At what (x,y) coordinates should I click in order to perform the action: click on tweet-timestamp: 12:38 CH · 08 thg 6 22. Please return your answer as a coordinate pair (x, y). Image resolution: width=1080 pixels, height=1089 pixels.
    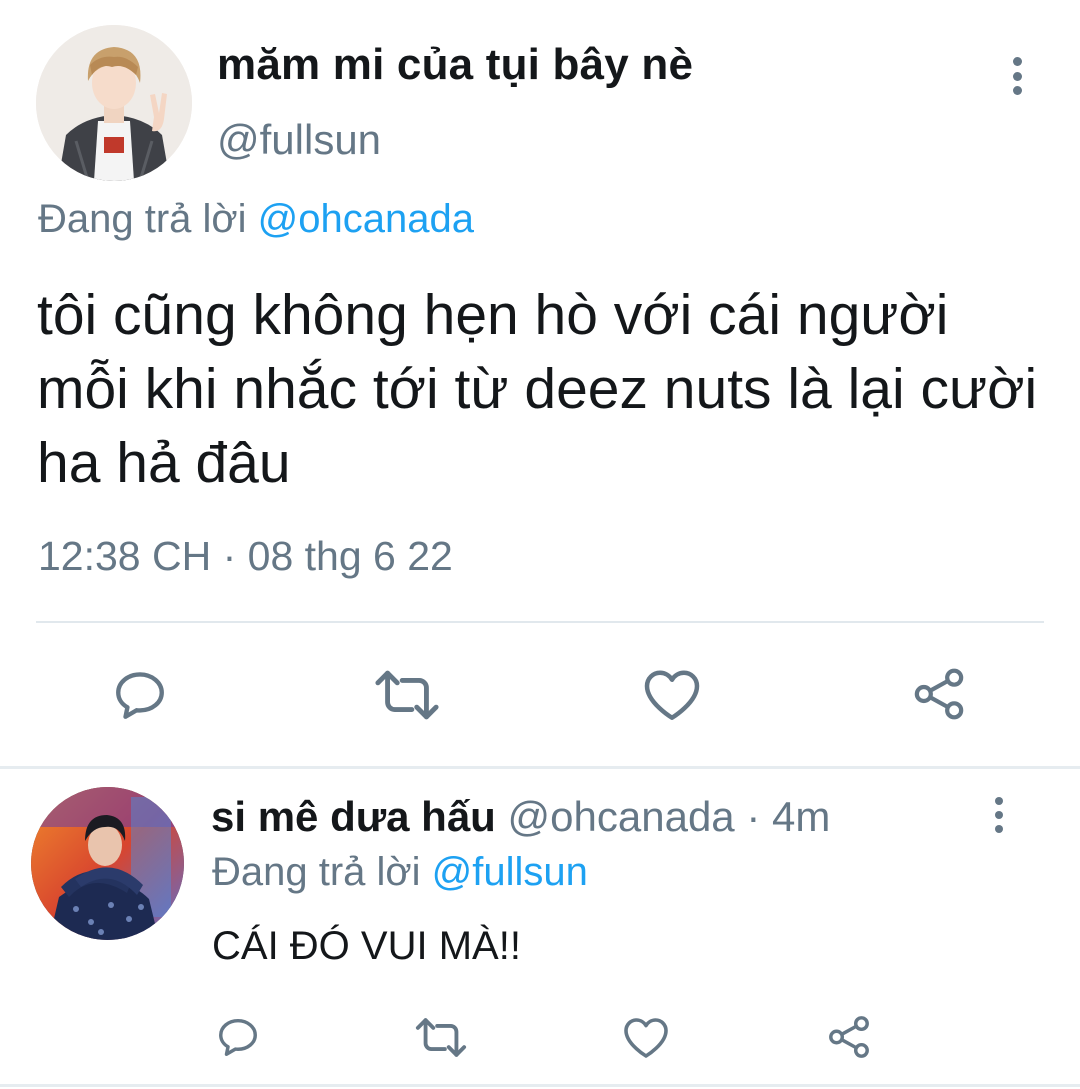
    Looking at the image, I should click on (245, 556).